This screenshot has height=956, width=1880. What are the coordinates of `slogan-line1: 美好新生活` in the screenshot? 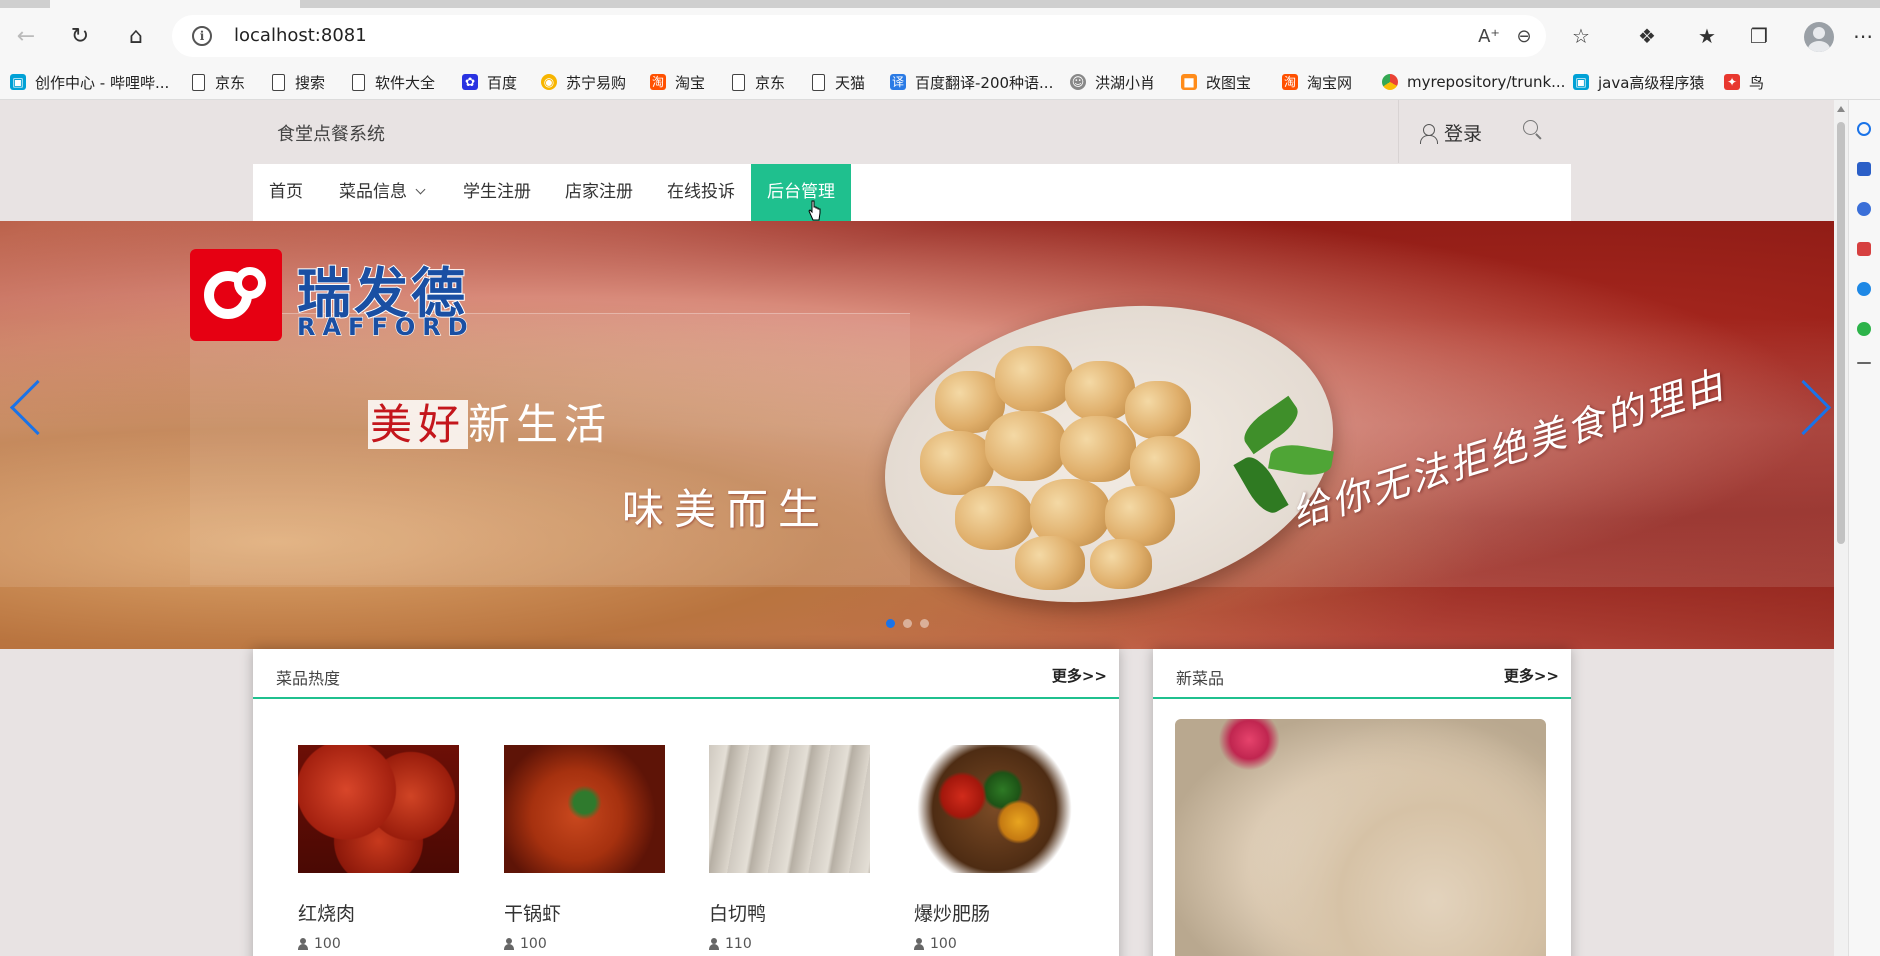 It's located at (490, 421).